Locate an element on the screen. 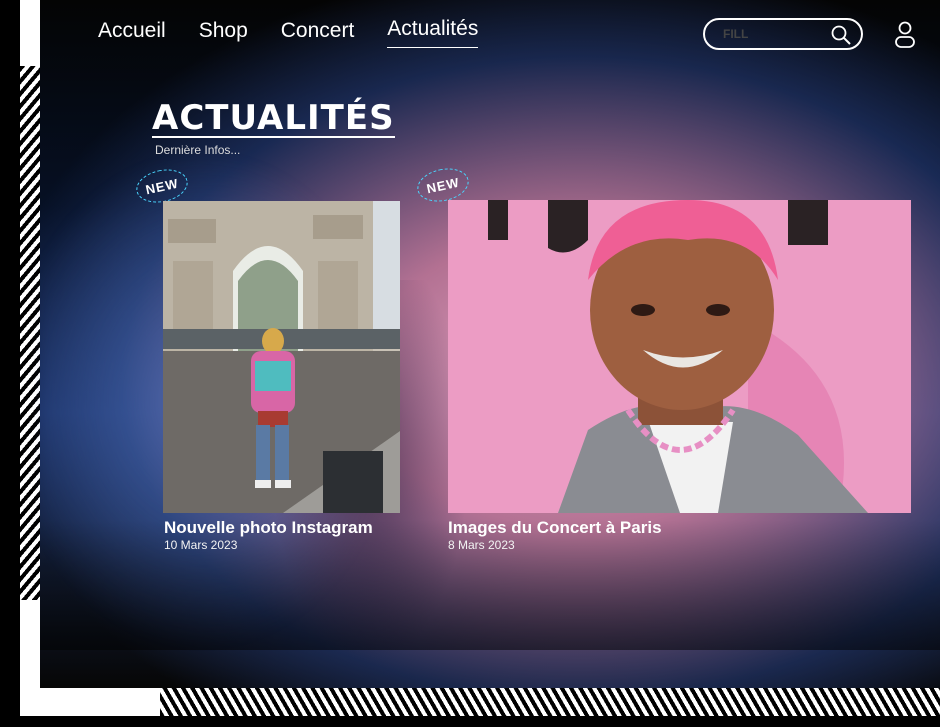  search-icon is located at coordinates (841, 35).